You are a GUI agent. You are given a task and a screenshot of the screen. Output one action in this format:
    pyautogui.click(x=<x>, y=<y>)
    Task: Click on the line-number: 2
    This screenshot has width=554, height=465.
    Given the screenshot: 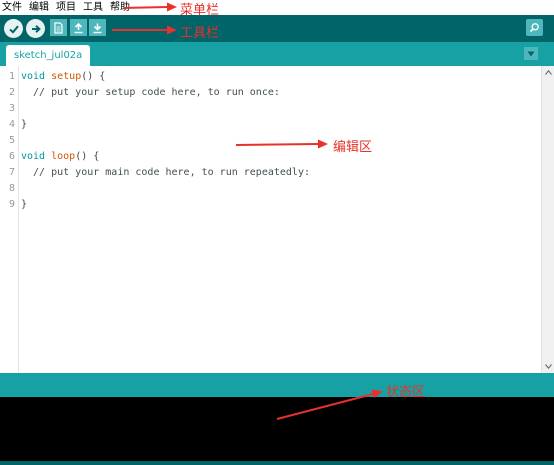 What is the action you would take?
    pyautogui.click(x=11, y=92)
    